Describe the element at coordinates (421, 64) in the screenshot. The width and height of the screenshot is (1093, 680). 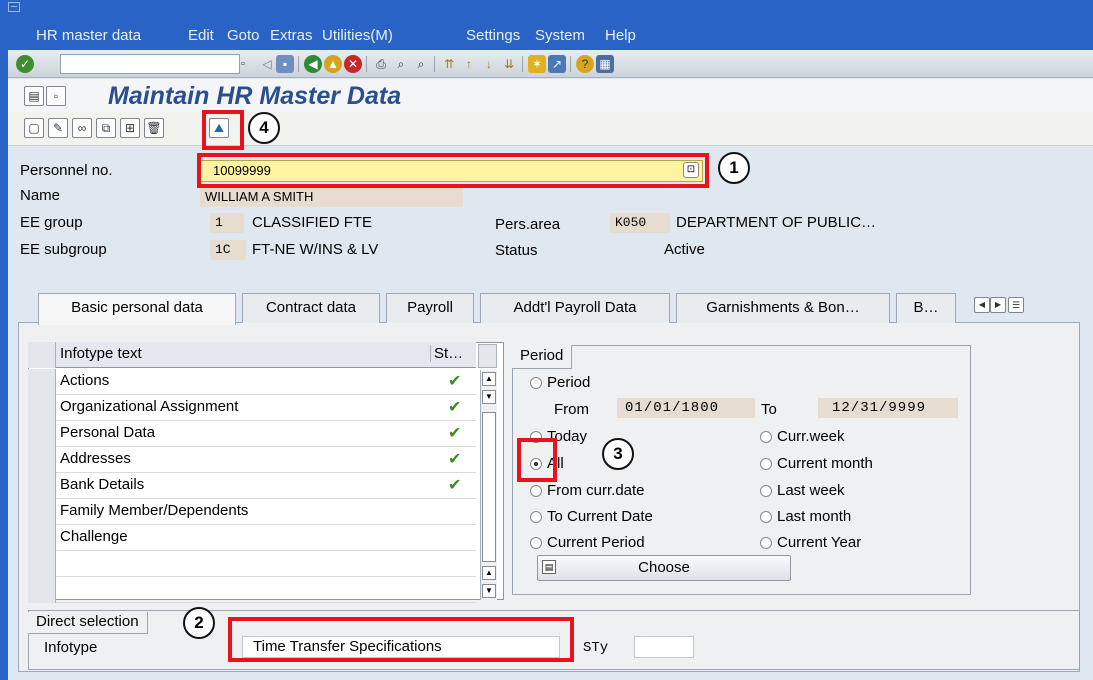
I see `find-next-icon: ⌕` at that location.